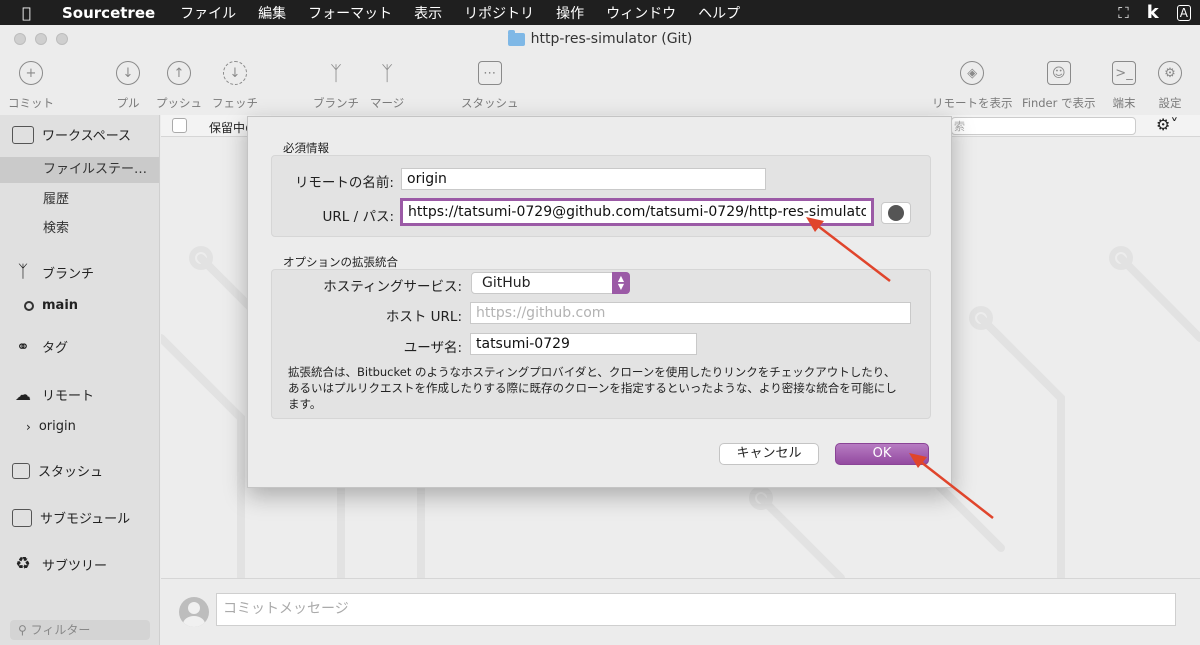 The image size is (1200, 645). I want to click on menu-help: ヘルプ, so click(719, 13).